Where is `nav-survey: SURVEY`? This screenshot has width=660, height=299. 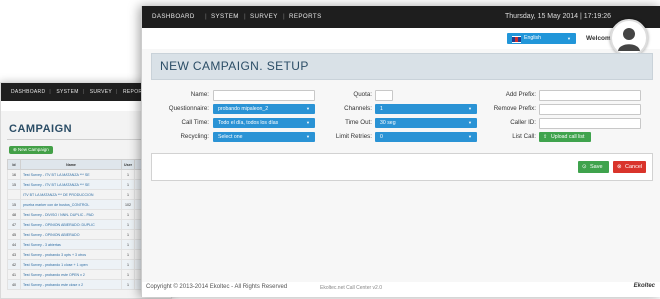
nav-survey: SURVEY is located at coordinates (264, 17).